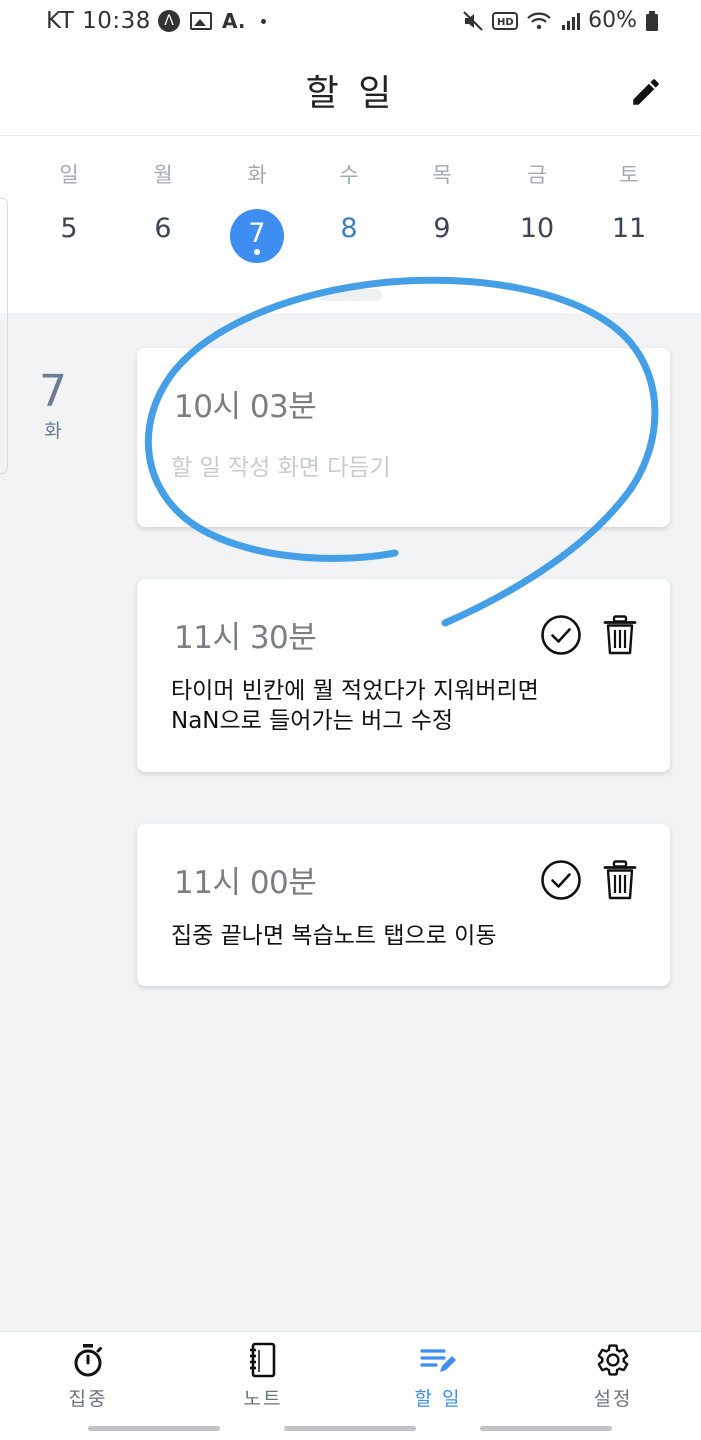  Describe the element at coordinates (403, 437) in the screenshot. I see `todo-draft-card: 10시 03분 할 일 작성 화면 다듬기` at that location.